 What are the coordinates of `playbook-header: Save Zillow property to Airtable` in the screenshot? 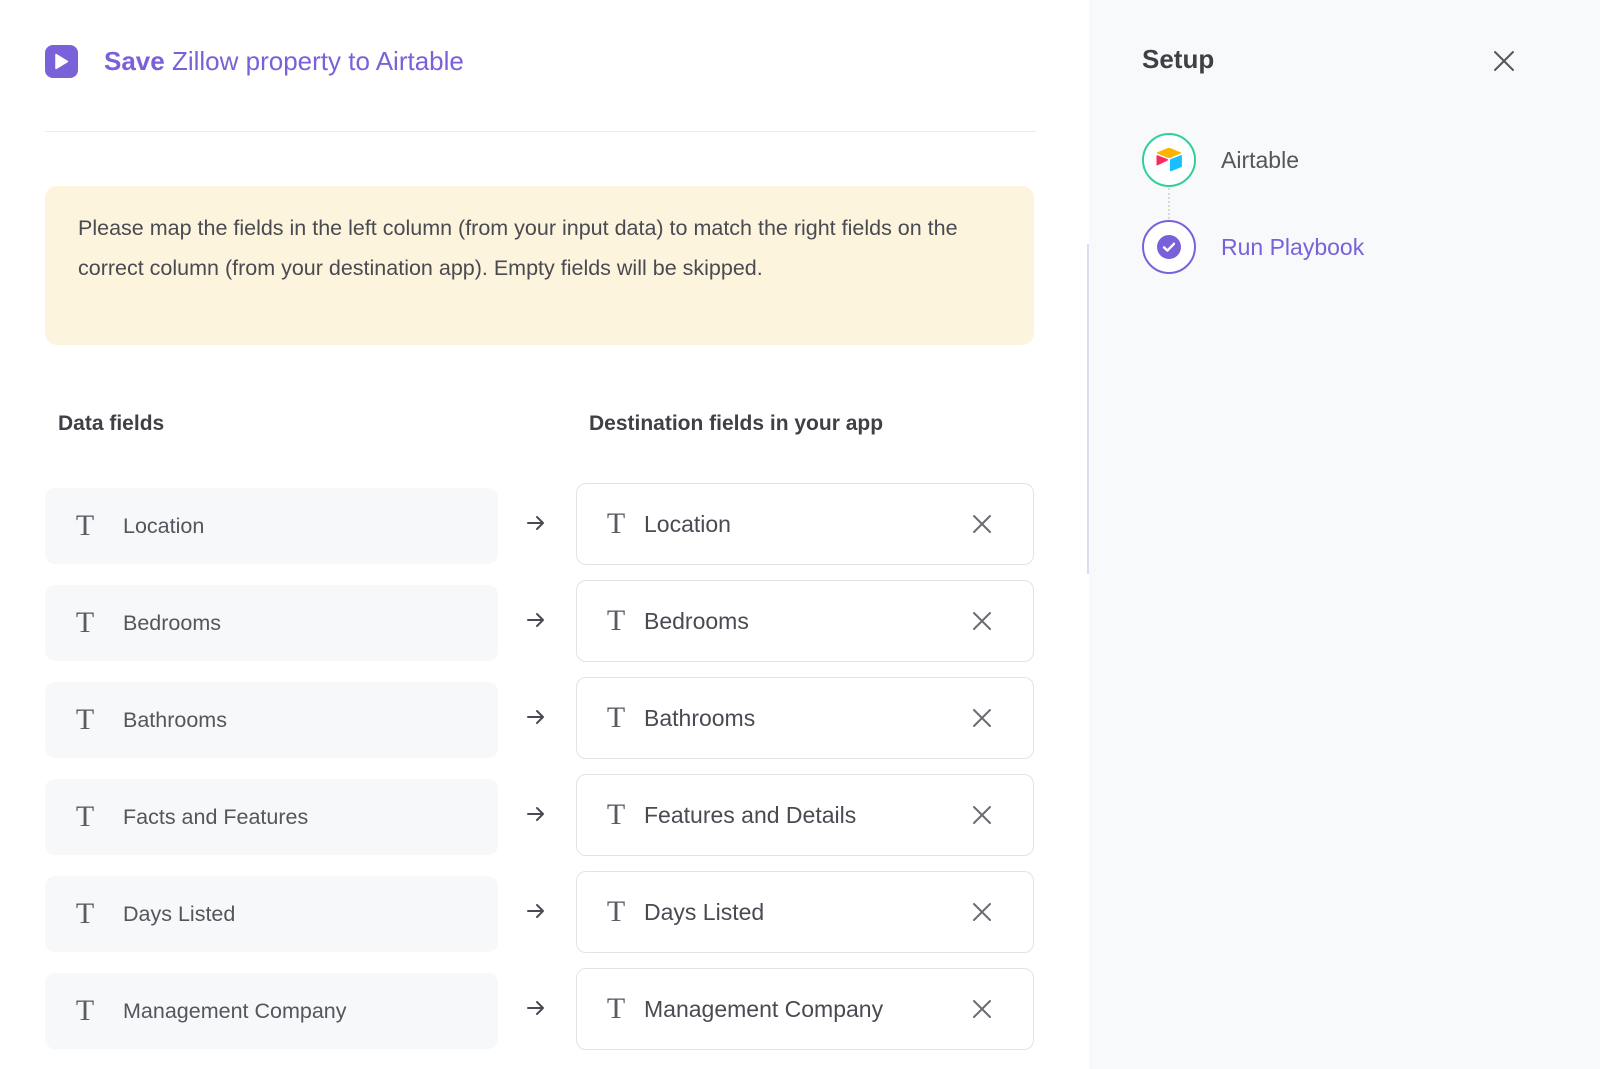 It's located at (254, 61).